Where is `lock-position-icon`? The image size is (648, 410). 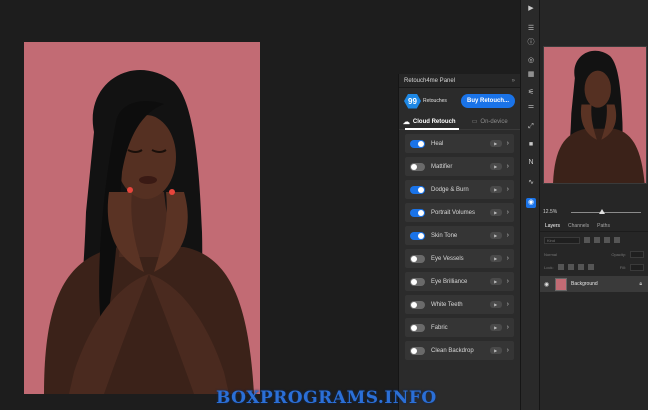 lock-position-icon is located at coordinates (570, 267).